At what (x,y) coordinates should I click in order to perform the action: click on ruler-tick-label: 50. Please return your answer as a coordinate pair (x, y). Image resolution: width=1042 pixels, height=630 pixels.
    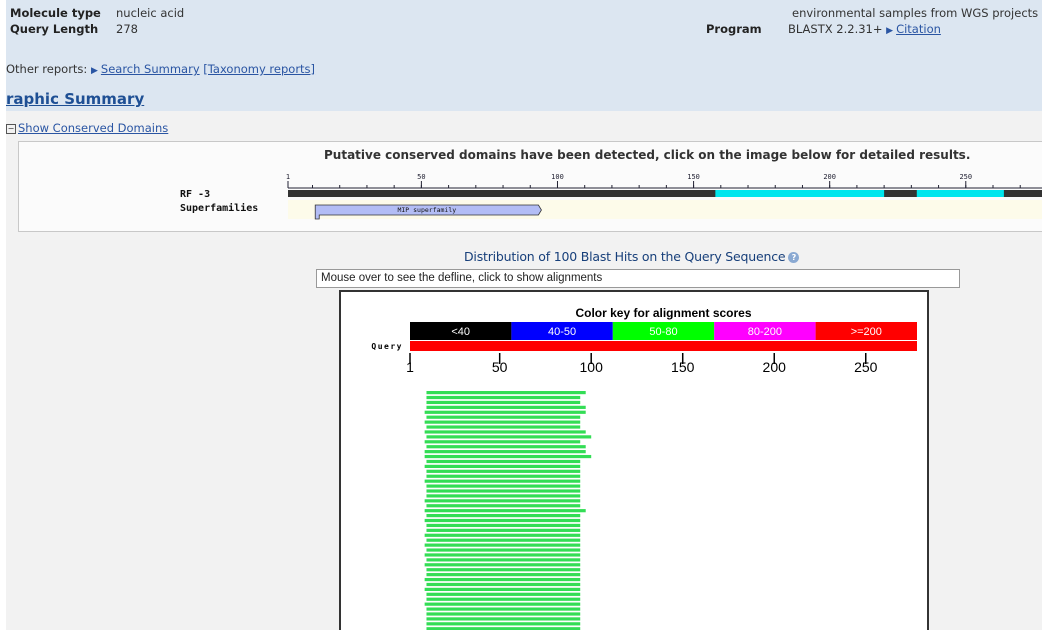
    Looking at the image, I should click on (421, 177).